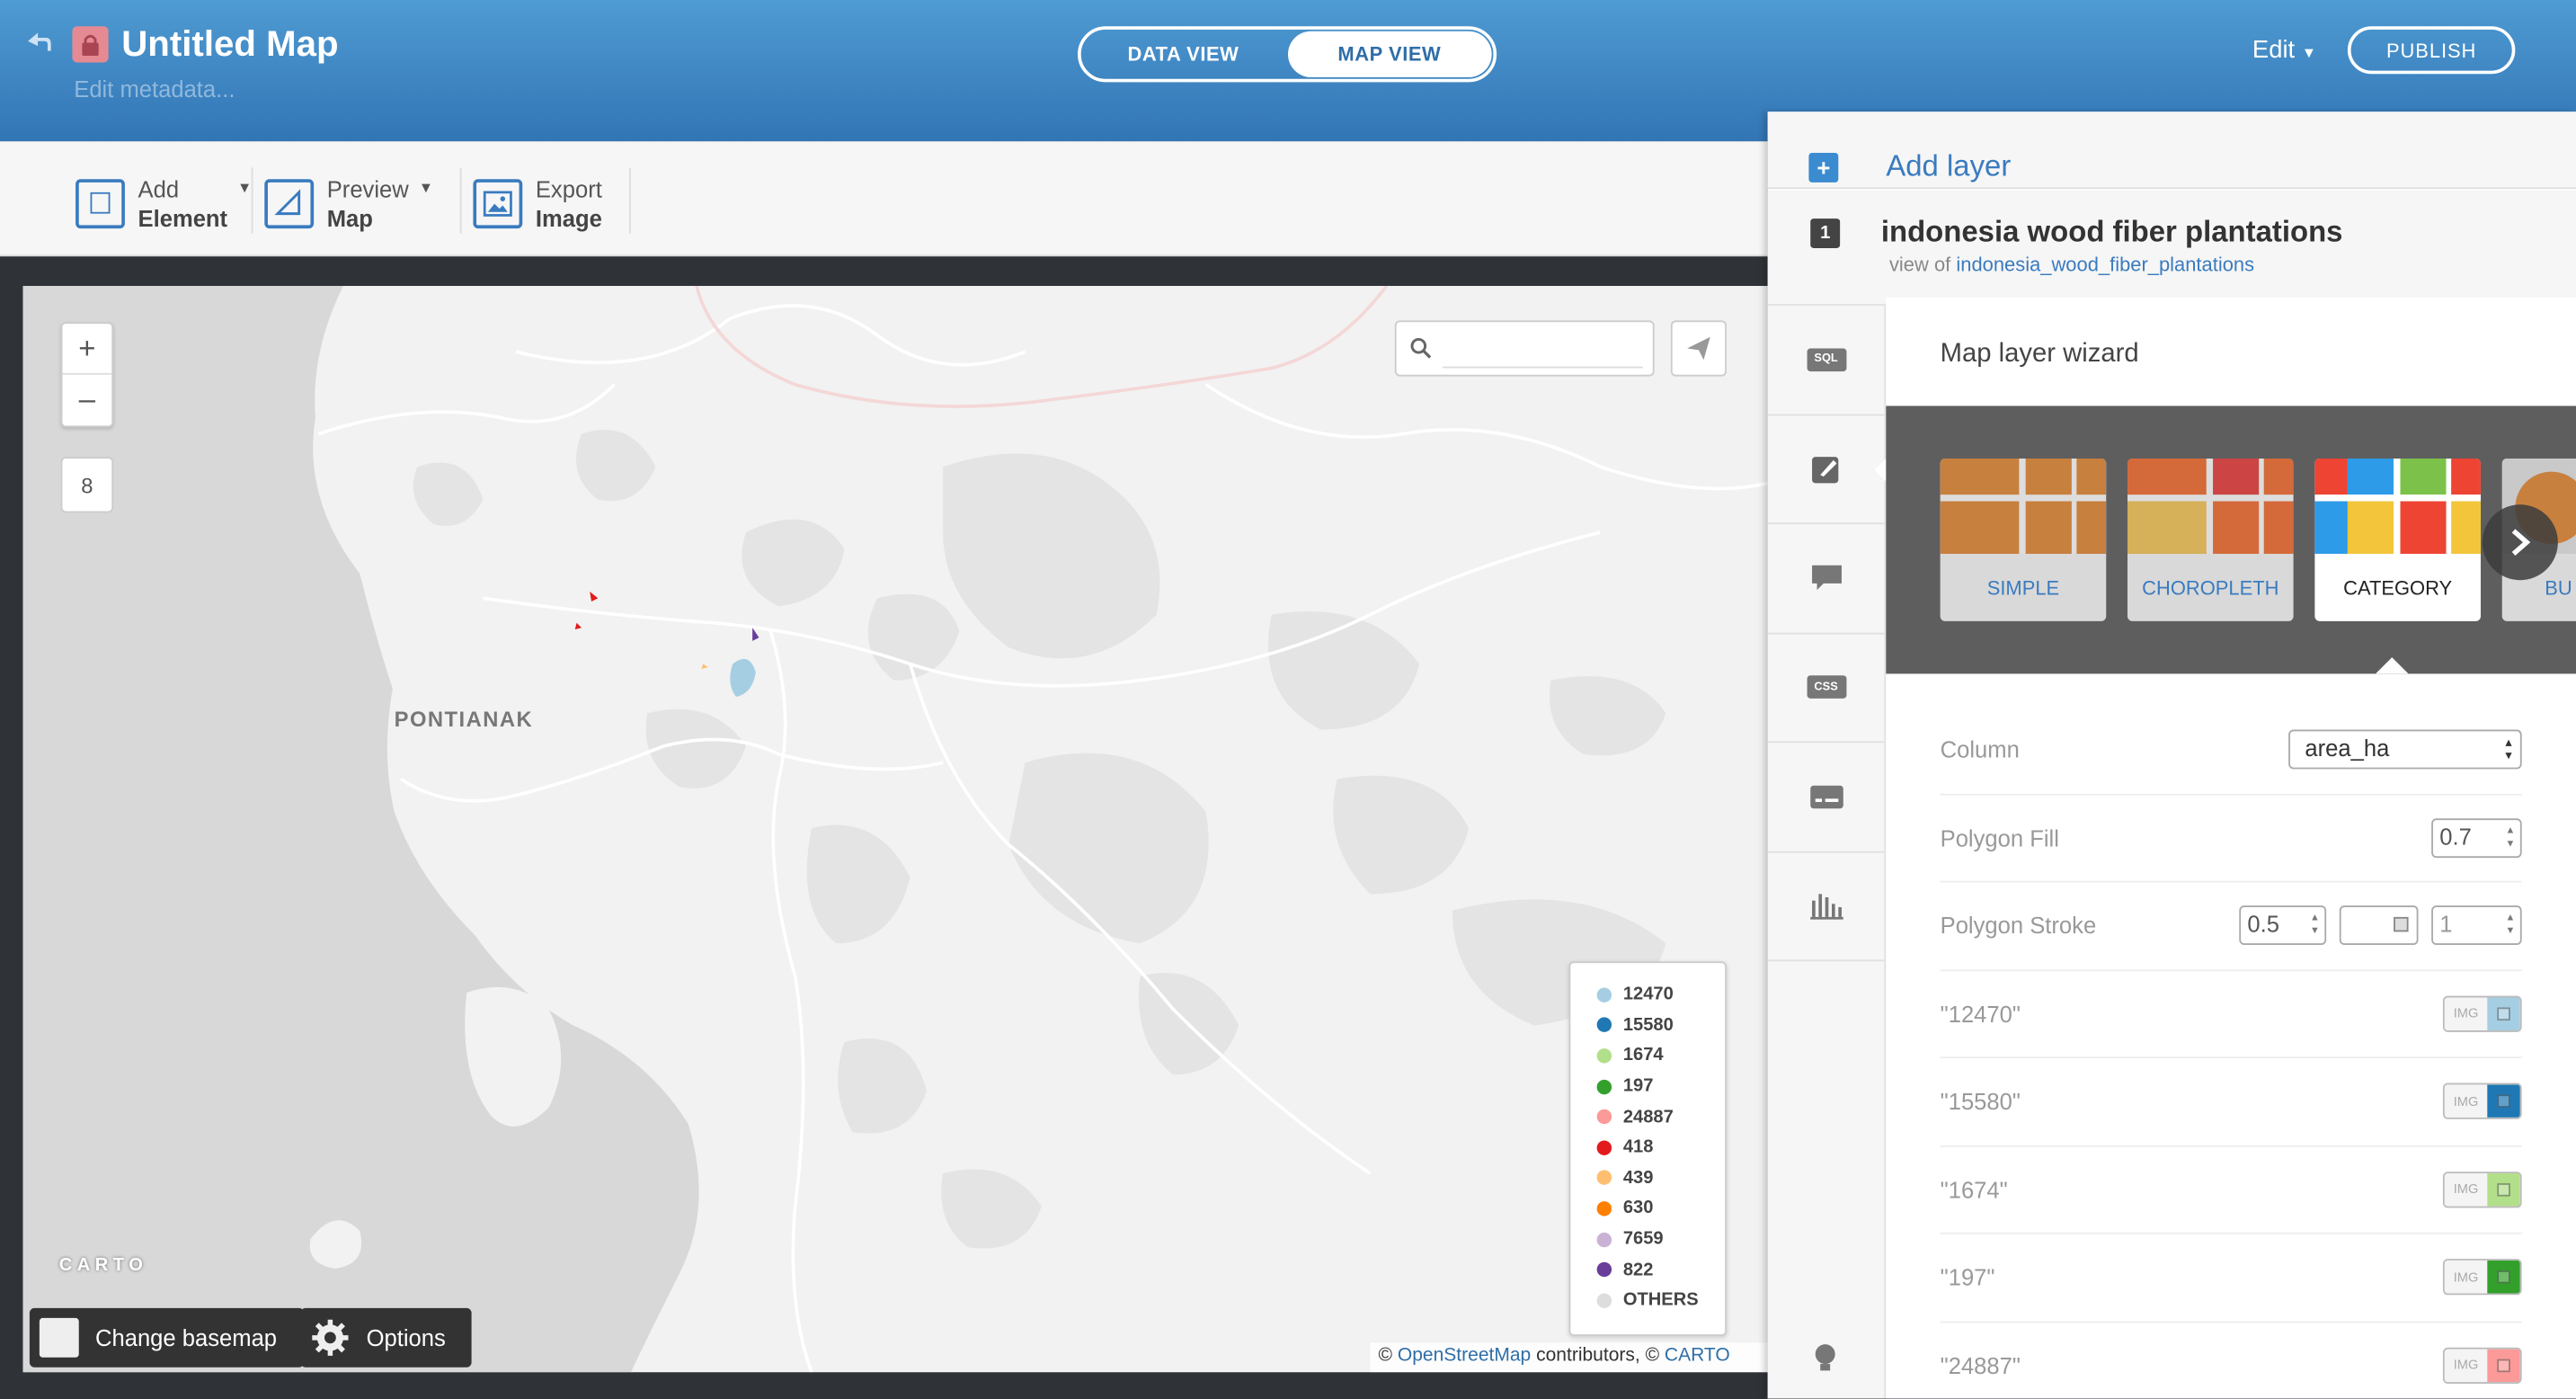 The width and height of the screenshot is (2576, 1399). Describe the element at coordinates (1661, 994) in the screenshot. I see `legend-item: 12470` at that location.